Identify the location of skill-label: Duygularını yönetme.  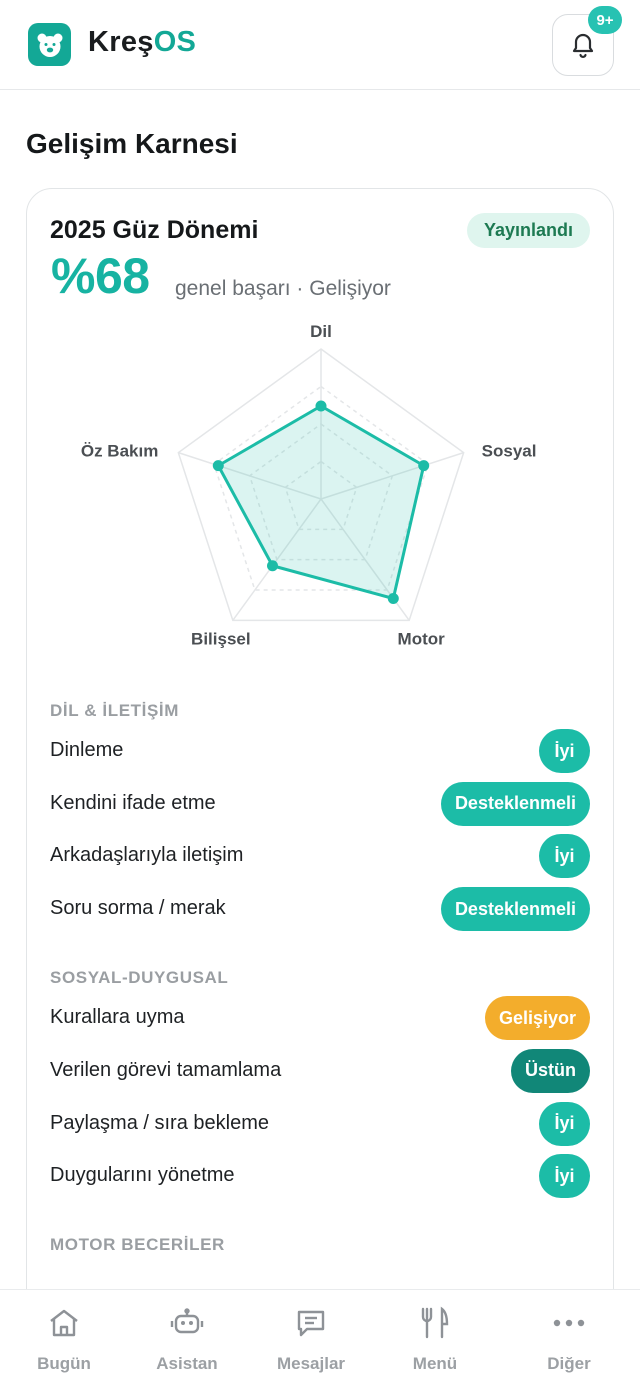
(142, 1175).